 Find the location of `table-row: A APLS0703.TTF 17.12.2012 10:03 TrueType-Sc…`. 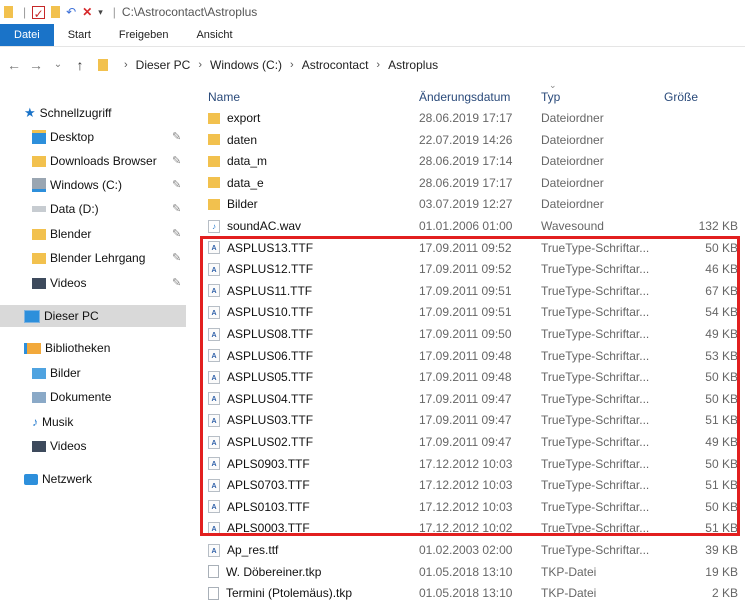

table-row: A APLS0703.TTF 17.12.2012 10:03 TrueType-Sc… is located at coordinates (473, 485).